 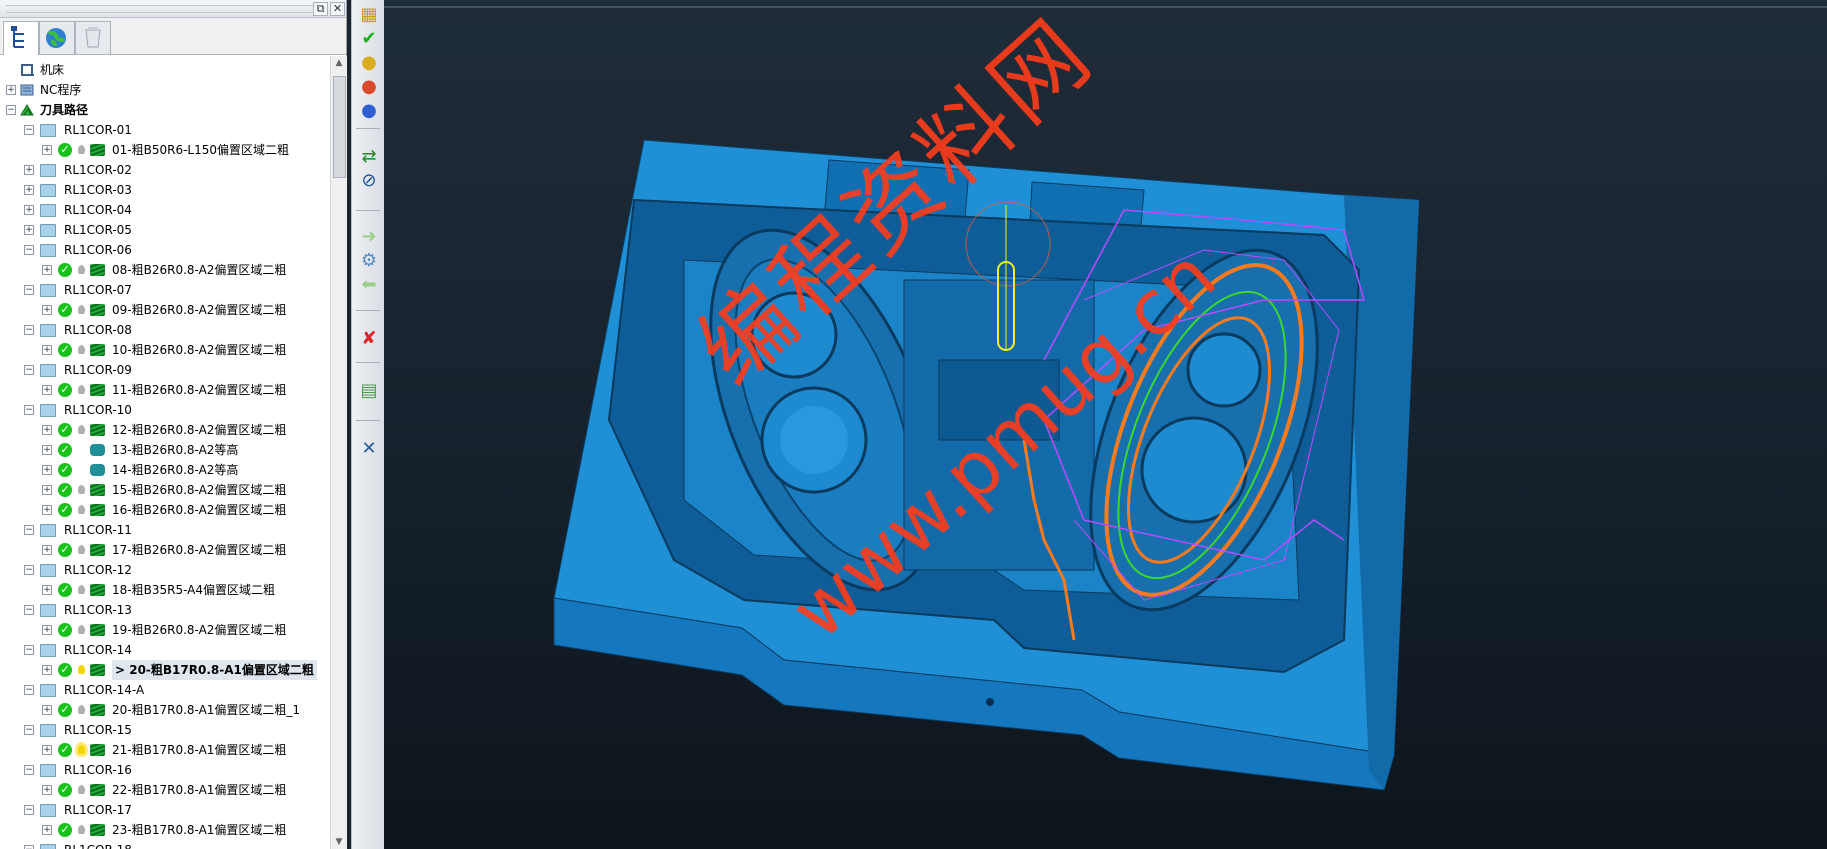 I want to click on folder-item: − RL1COR-11, so click(x=165, y=530).